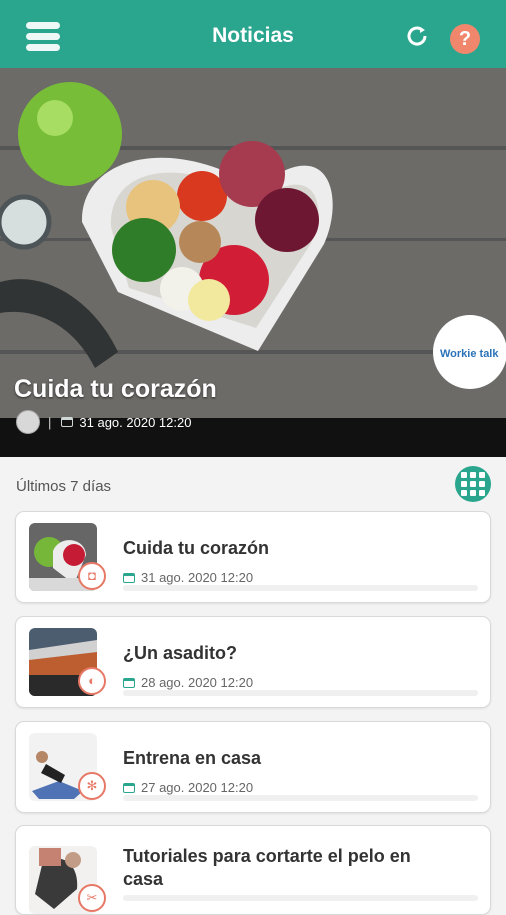 This screenshot has width=506, height=915. Describe the element at coordinates (64, 486) in the screenshot. I see `section-title: Últimos 7 días` at that location.